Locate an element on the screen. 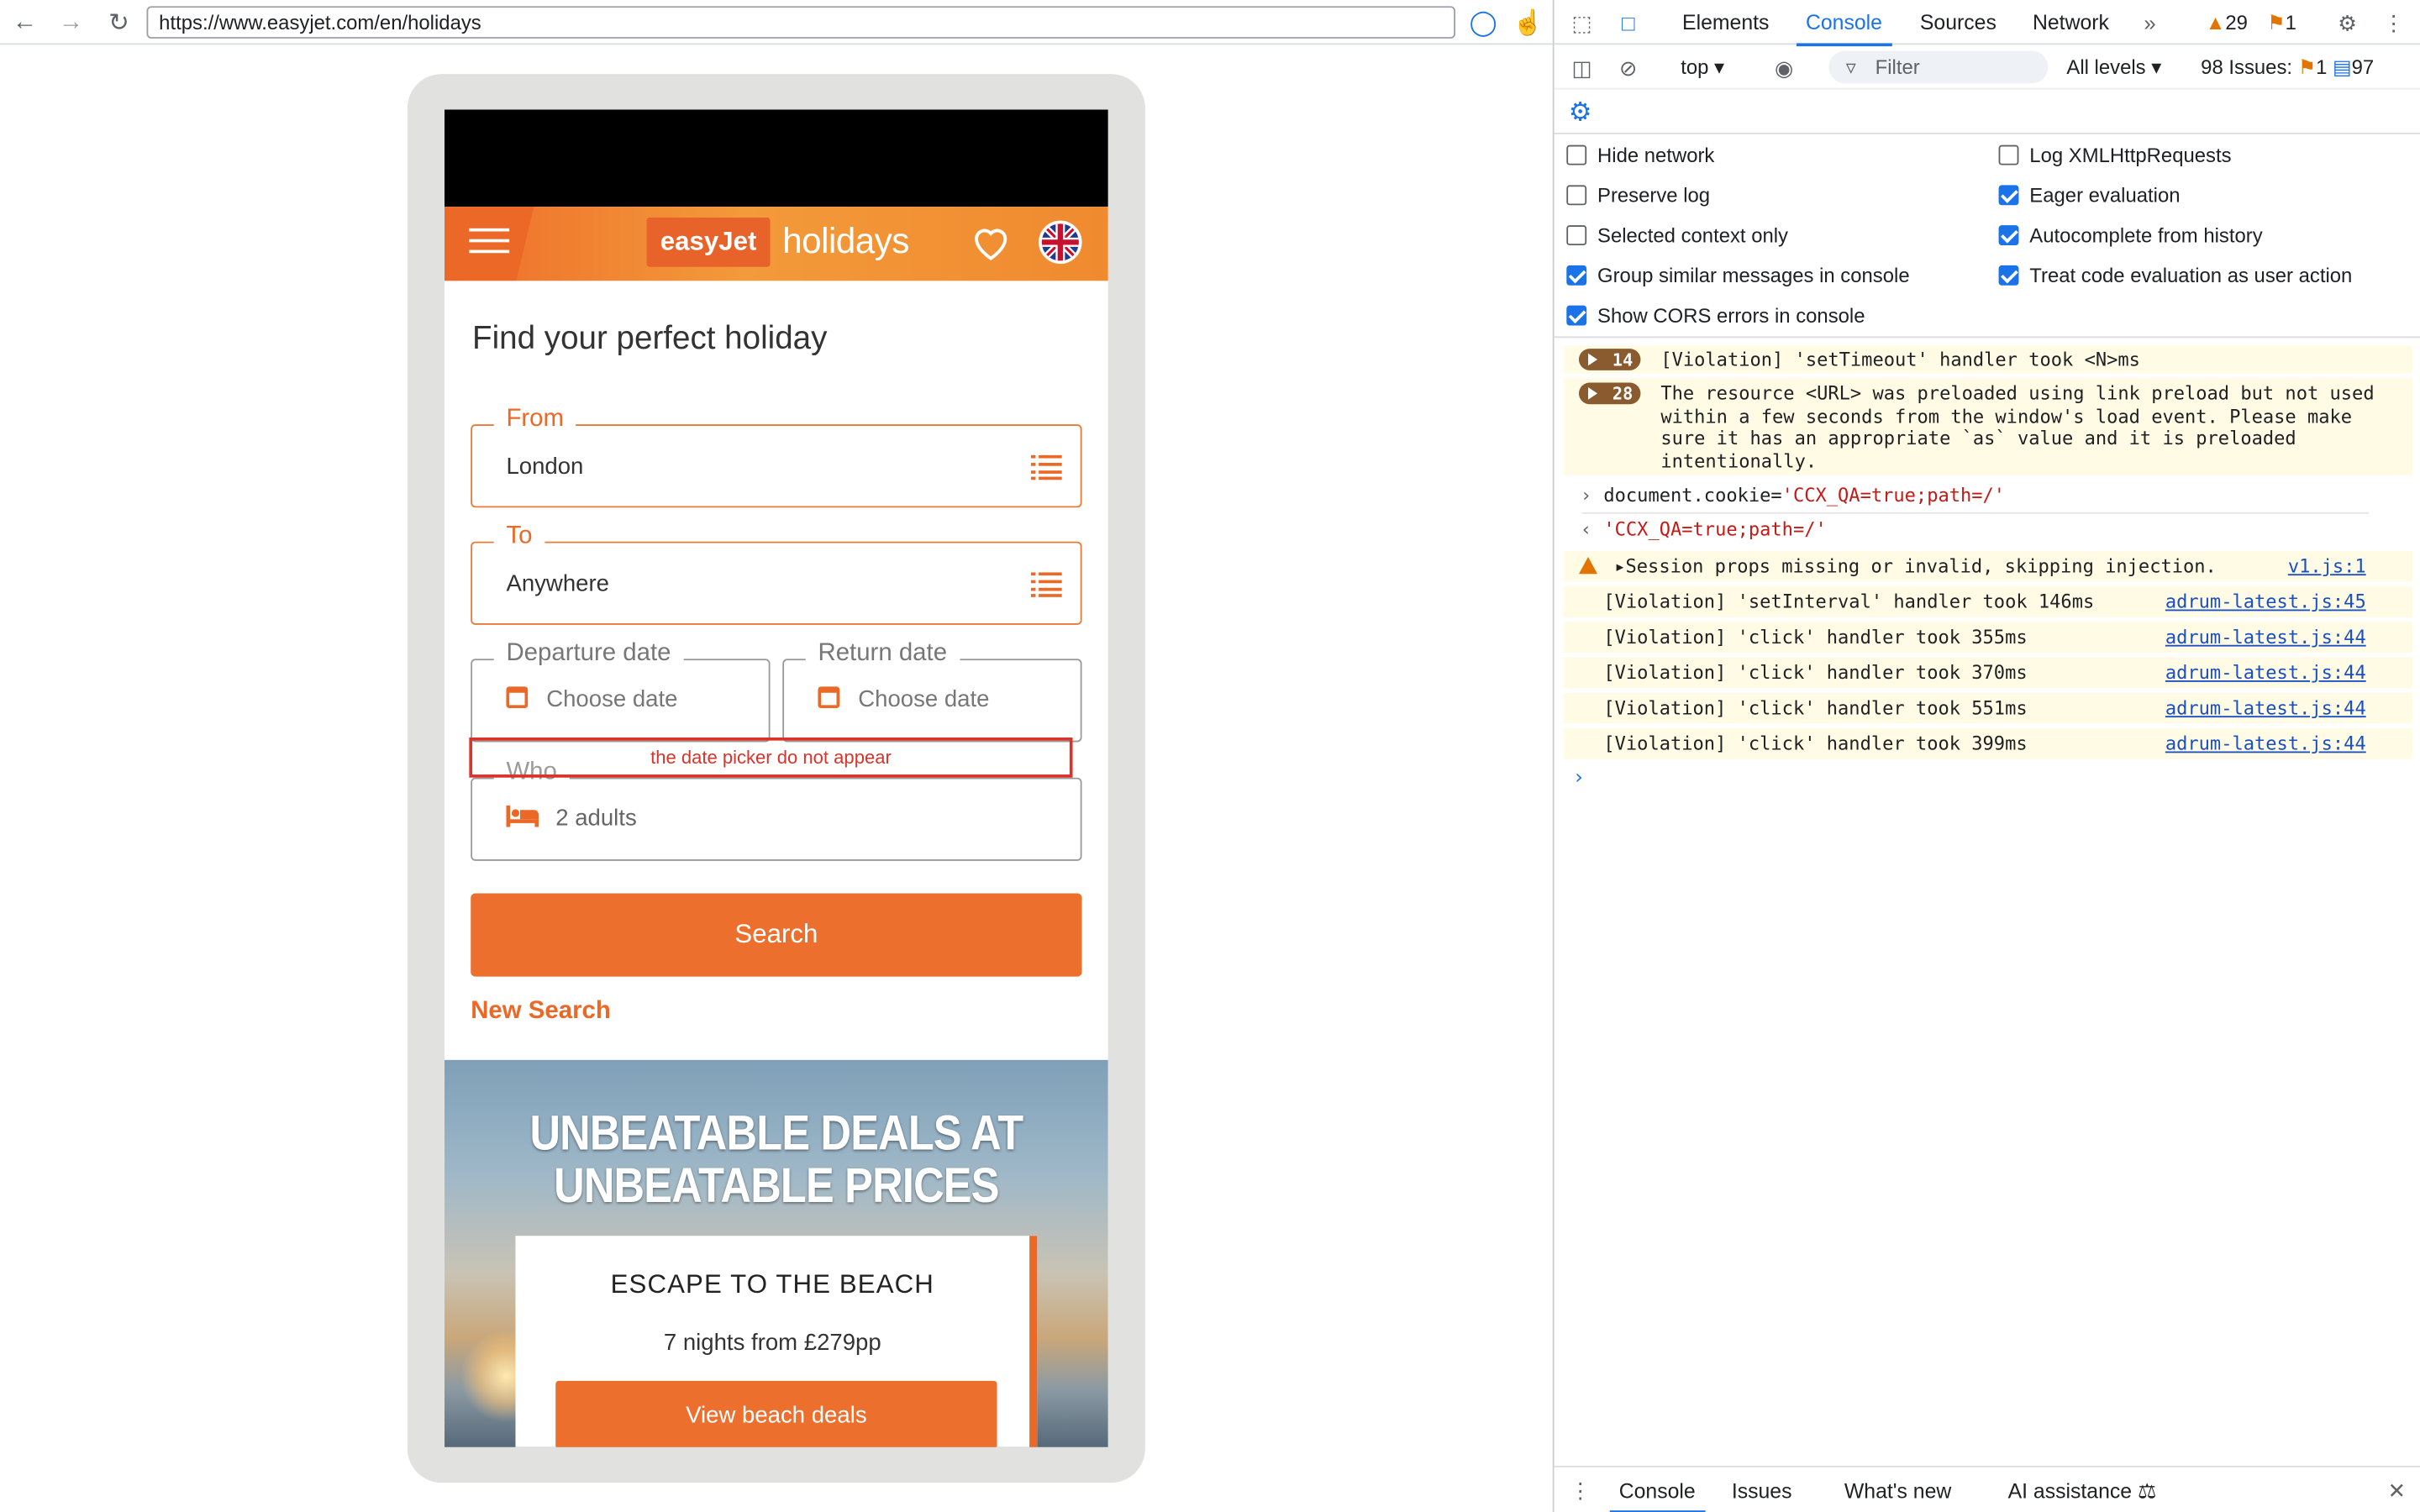 The height and width of the screenshot is (1512, 2420). drawer-tab-ai-assistance: AI assistance ⚖ is located at coordinates (2083, 1491).